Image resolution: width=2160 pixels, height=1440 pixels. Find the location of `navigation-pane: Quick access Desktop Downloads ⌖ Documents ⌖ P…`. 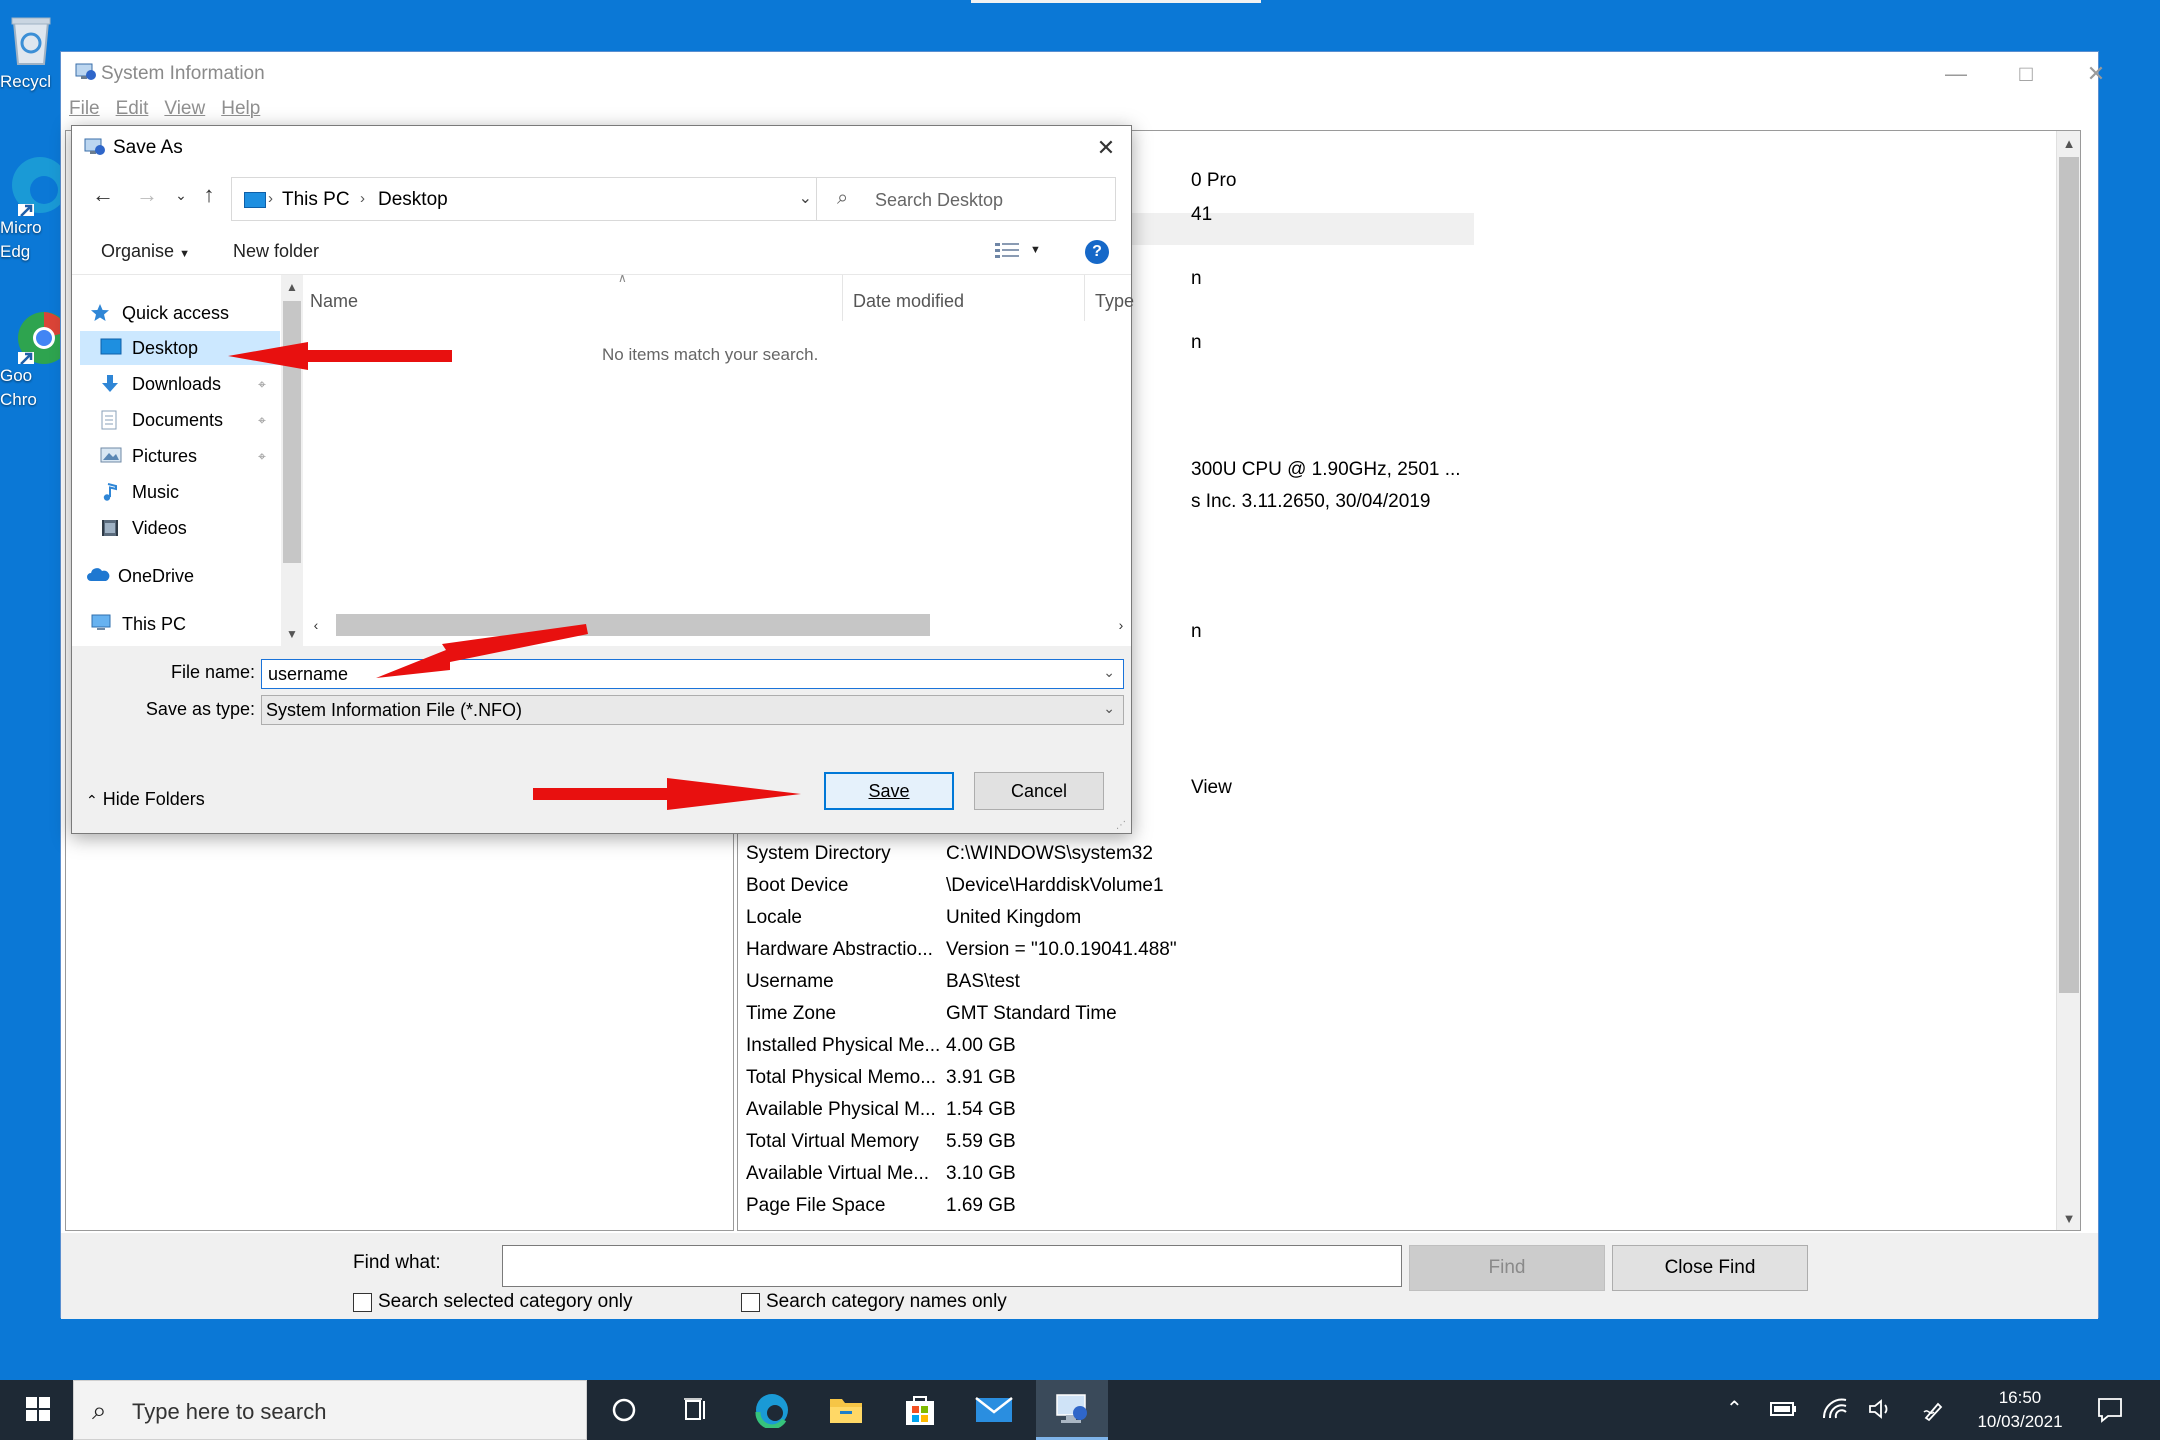

navigation-pane: Quick access Desktop Downloads ⌖ Documents ⌖ P… is located at coordinates (177, 460).